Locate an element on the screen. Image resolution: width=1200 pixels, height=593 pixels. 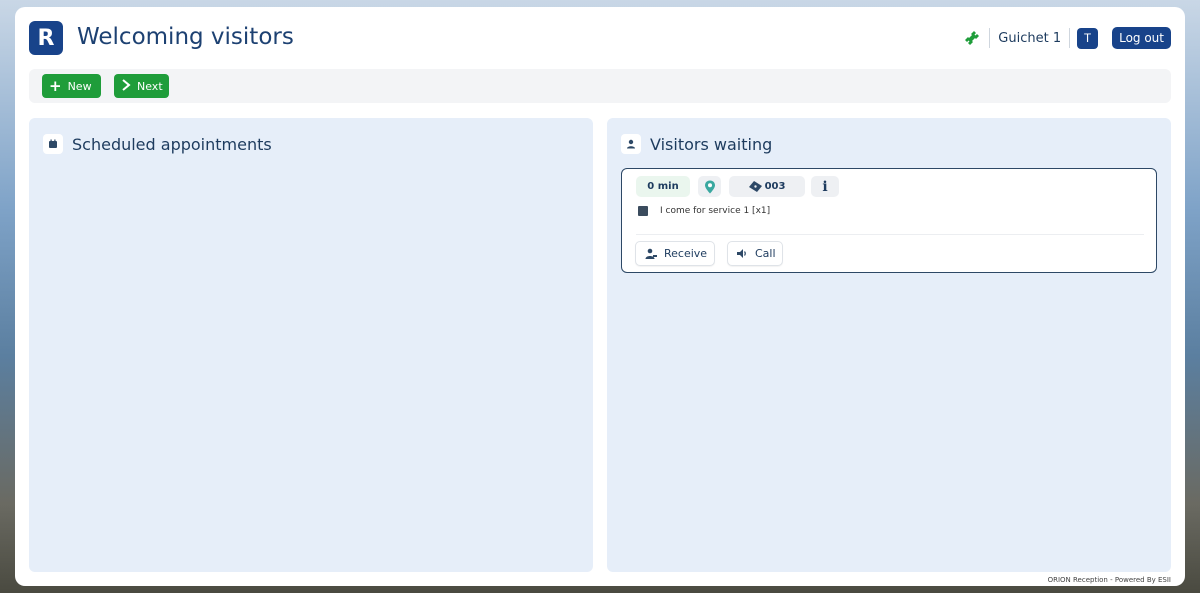
logout-button: Log out is located at coordinates (1141, 38).